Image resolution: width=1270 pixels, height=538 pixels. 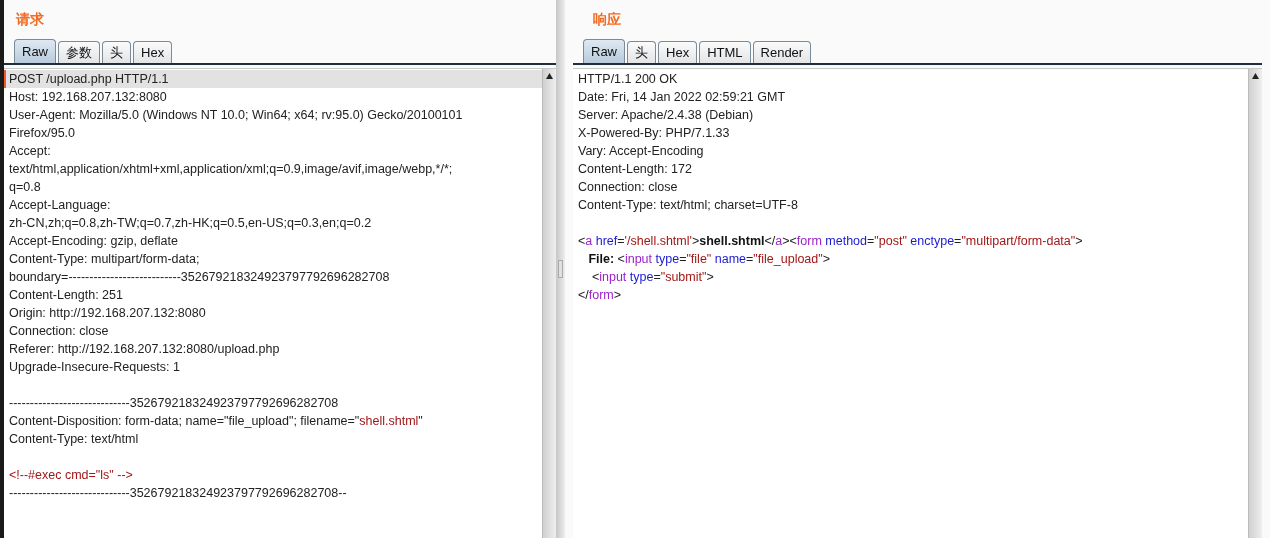 What do you see at coordinates (30, 19) in the screenshot?
I see `panel-title: 请求` at bounding box center [30, 19].